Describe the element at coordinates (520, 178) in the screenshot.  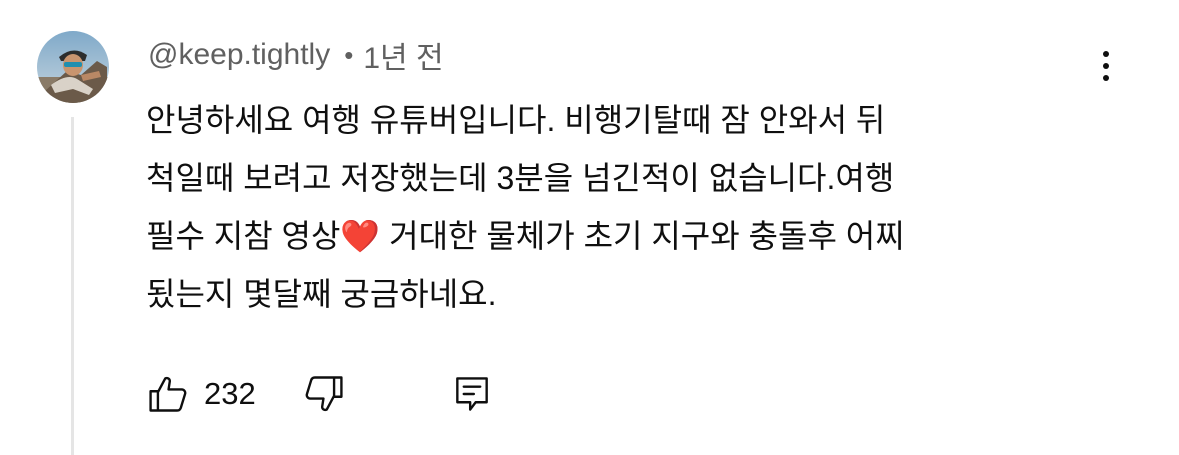
I see `comment-line: 척일때 보려고 저장했는데 3분을 넘긴적이 없습니다.여행` at that location.